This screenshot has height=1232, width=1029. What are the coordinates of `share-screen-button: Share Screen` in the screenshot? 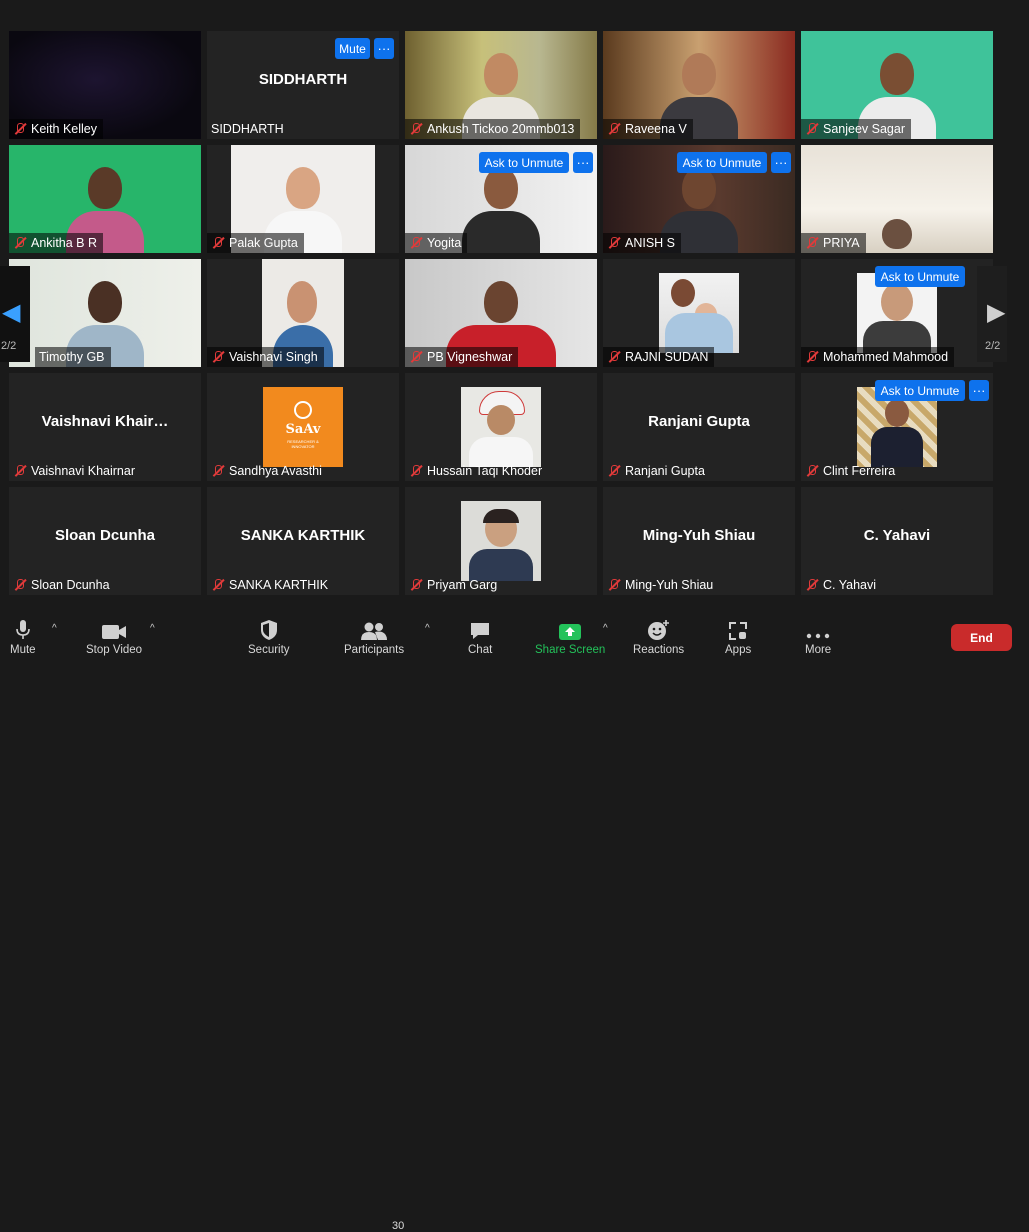 It's located at (570, 636).